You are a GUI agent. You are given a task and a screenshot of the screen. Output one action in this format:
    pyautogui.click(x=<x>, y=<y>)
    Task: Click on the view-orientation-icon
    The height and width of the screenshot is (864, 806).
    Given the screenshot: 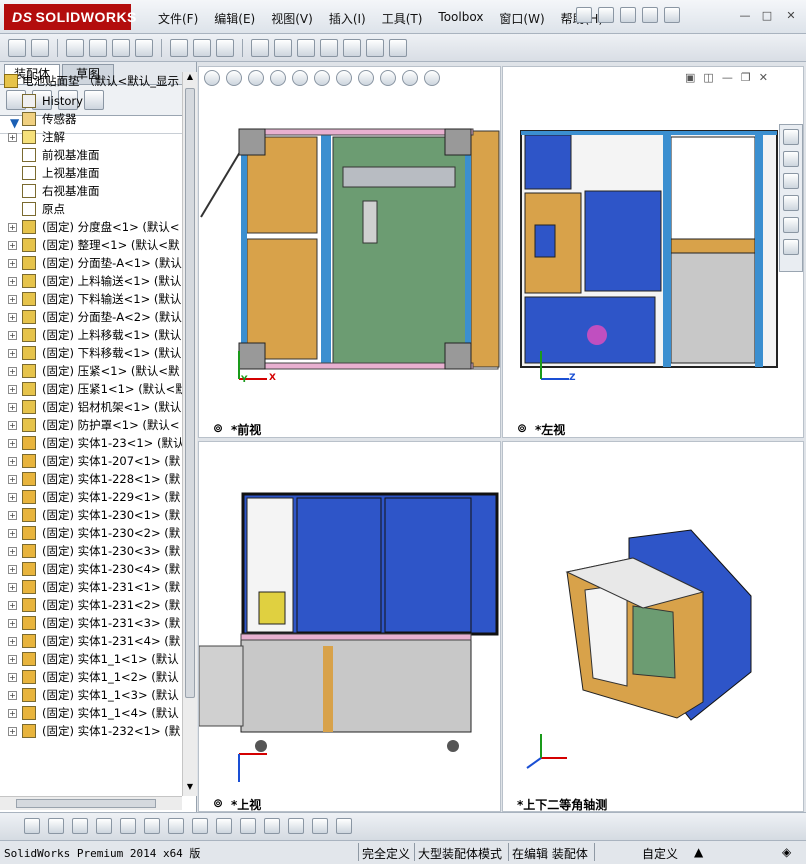 What is the action you would take?
    pyautogui.click(x=322, y=78)
    